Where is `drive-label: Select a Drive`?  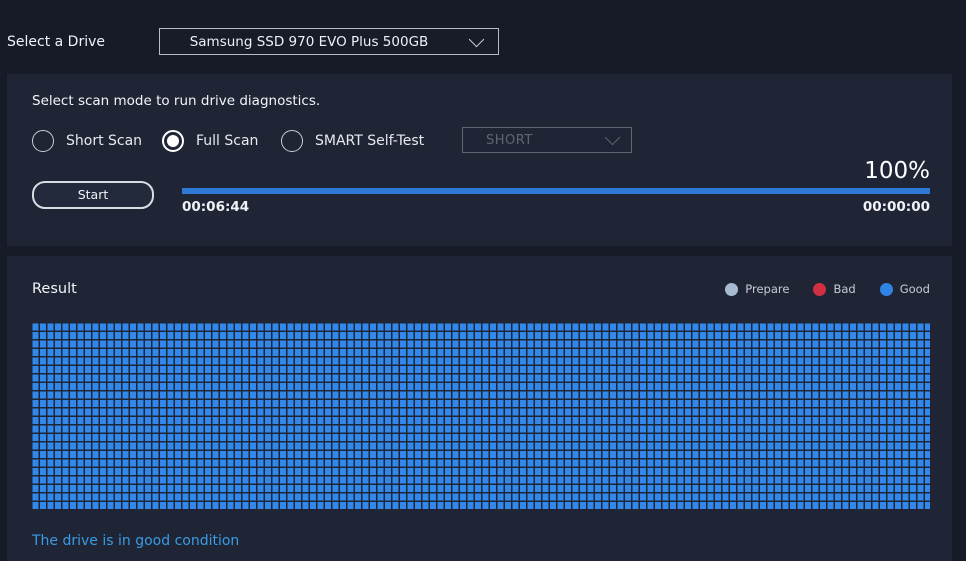 drive-label: Select a Drive is located at coordinates (56, 42).